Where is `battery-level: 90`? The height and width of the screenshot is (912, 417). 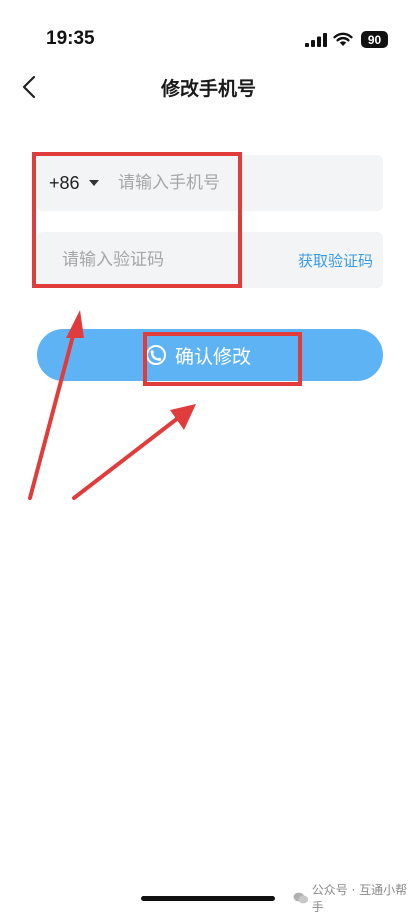
battery-level: 90 is located at coordinates (374, 39).